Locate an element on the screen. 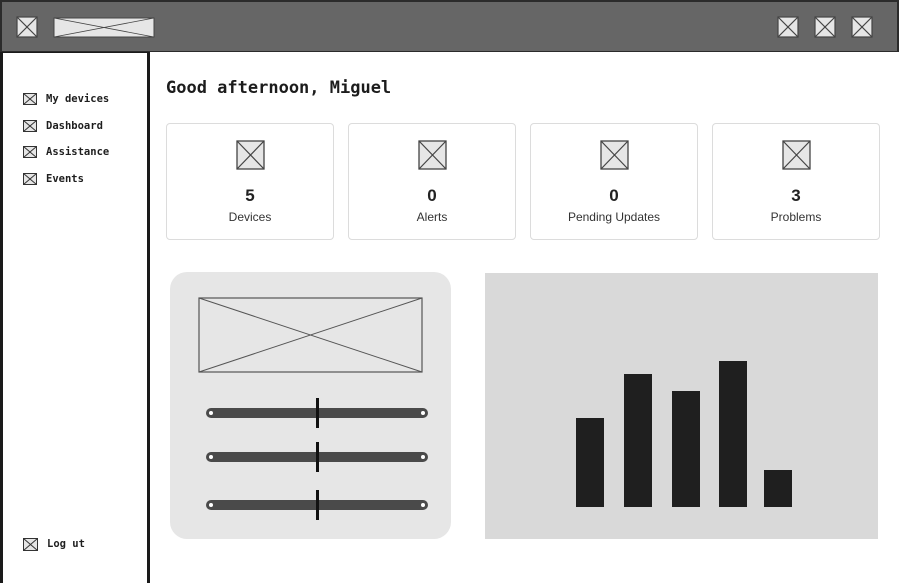  sidebar-item-label: Events is located at coordinates (65, 179).